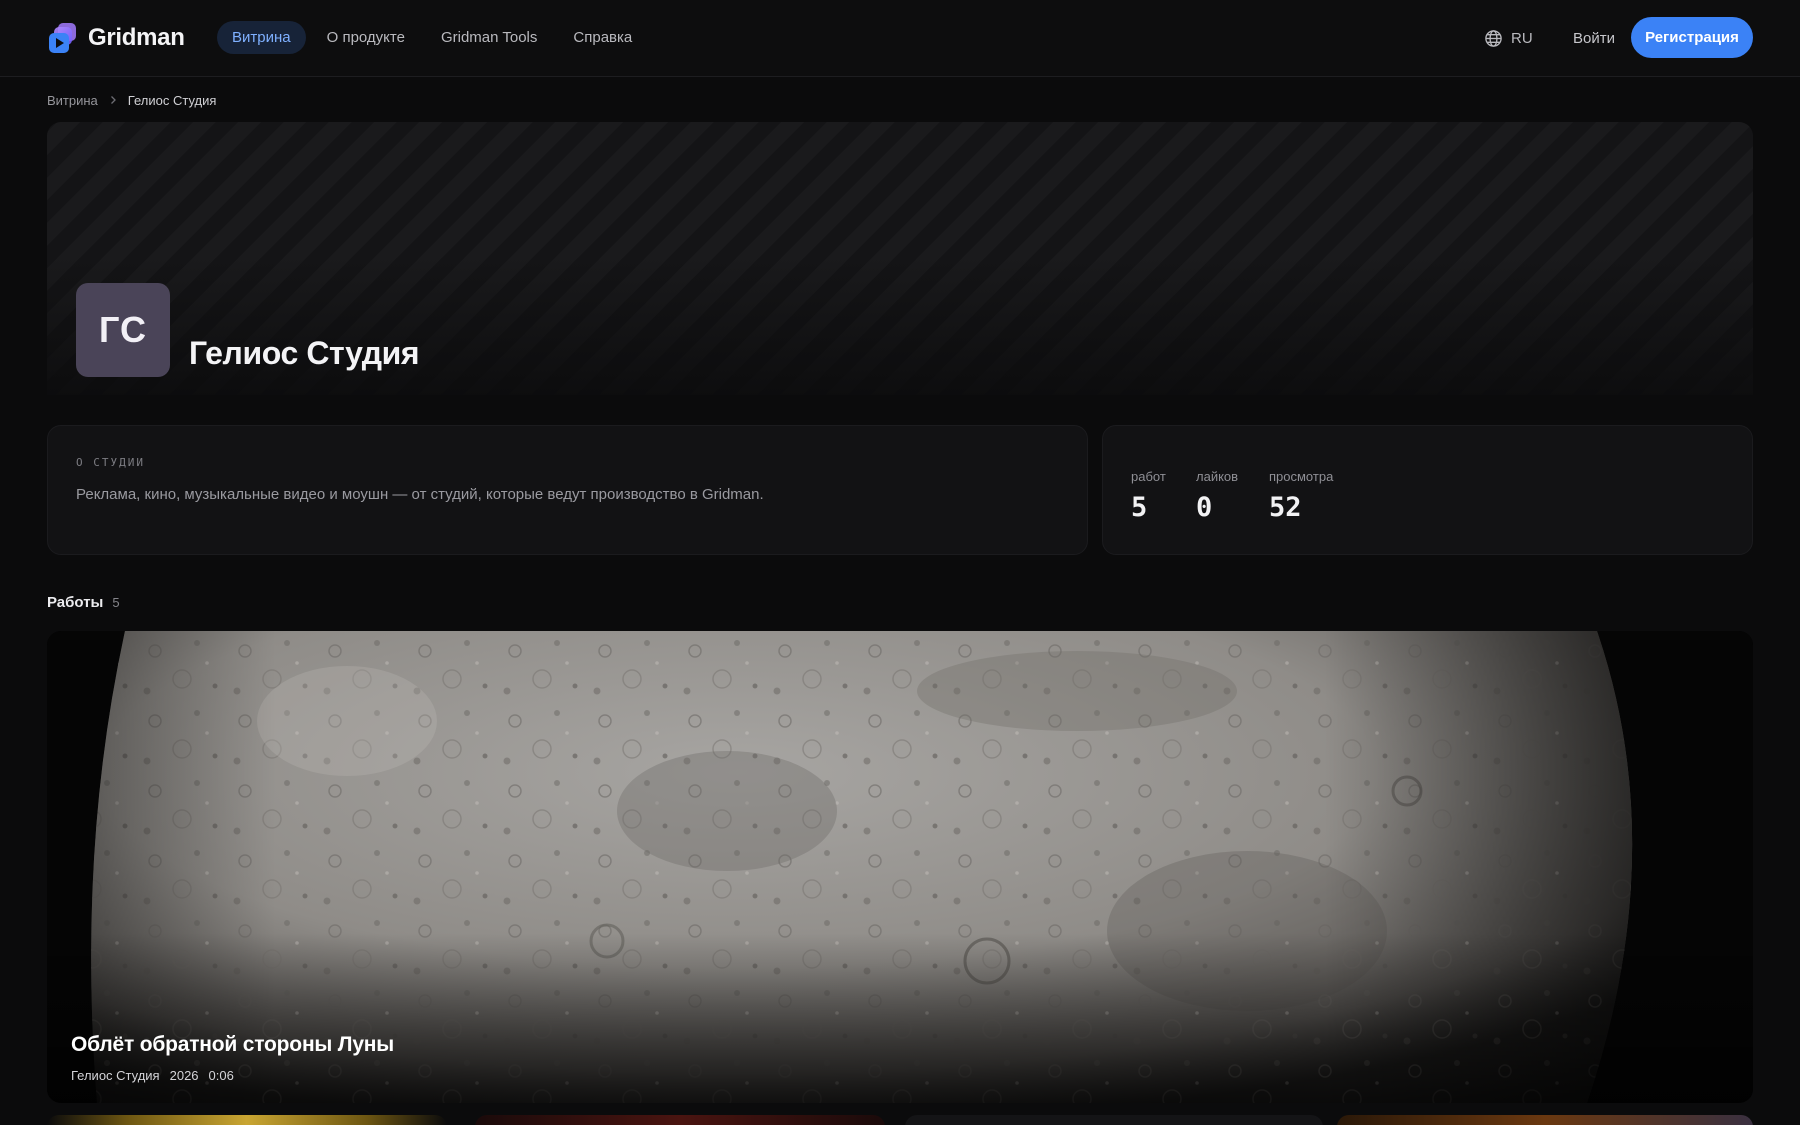 The width and height of the screenshot is (1800, 1125). Describe the element at coordinates (1493, 38) in the screenshot. I see `globe-icon` at that location.